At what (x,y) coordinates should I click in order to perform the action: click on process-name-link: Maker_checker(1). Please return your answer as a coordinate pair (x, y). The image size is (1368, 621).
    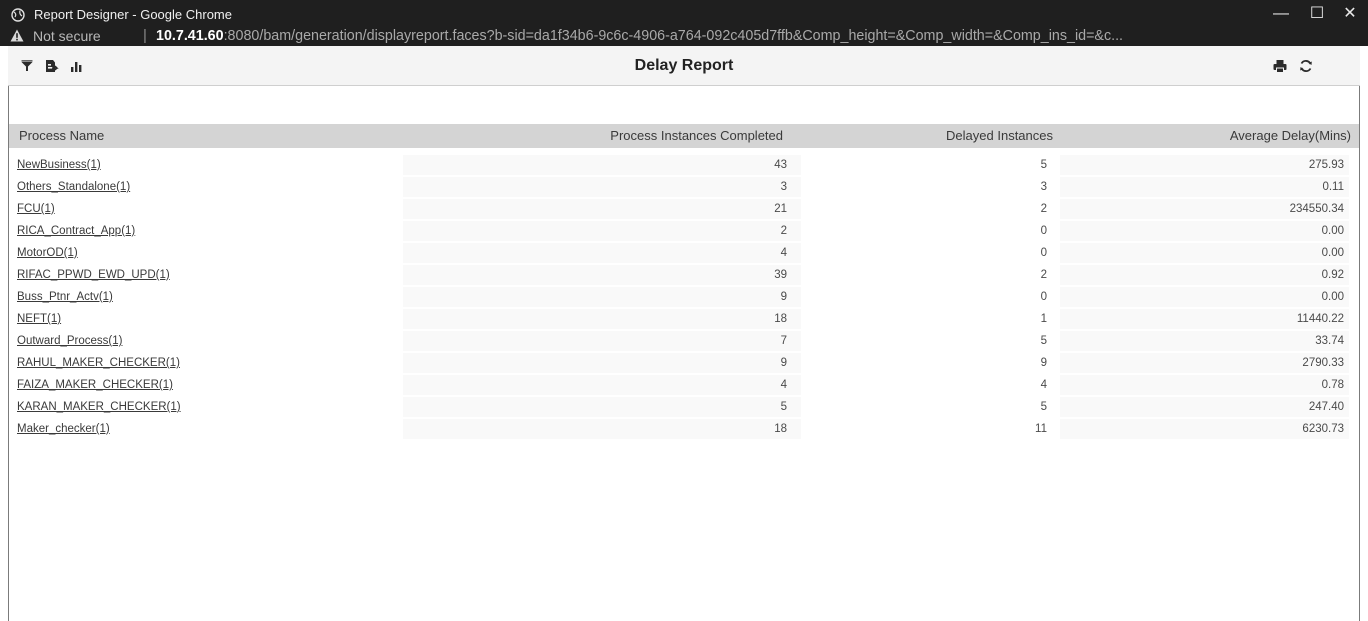
    Looking at the image, I should click on (63, 429).